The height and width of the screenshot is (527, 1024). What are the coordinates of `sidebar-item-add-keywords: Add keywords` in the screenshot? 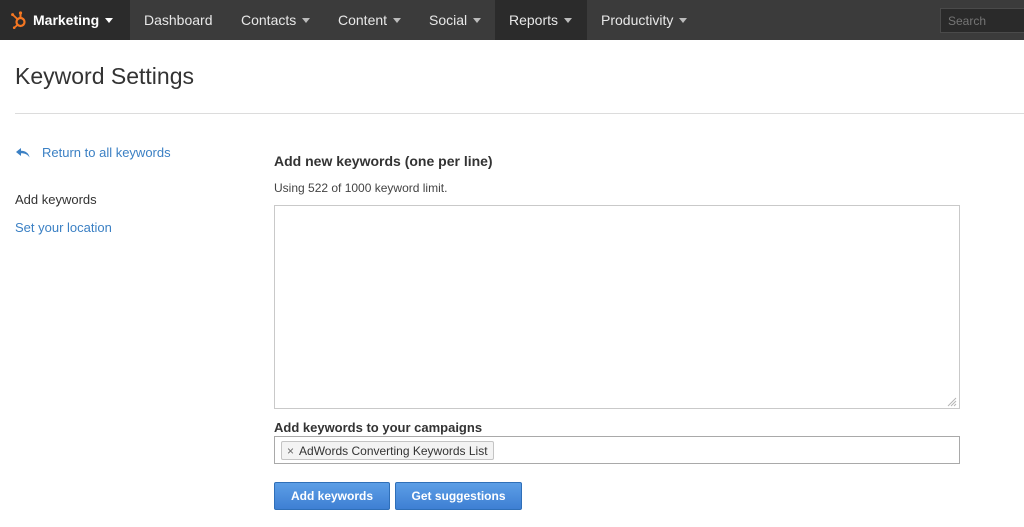 It's located at (56, 199).